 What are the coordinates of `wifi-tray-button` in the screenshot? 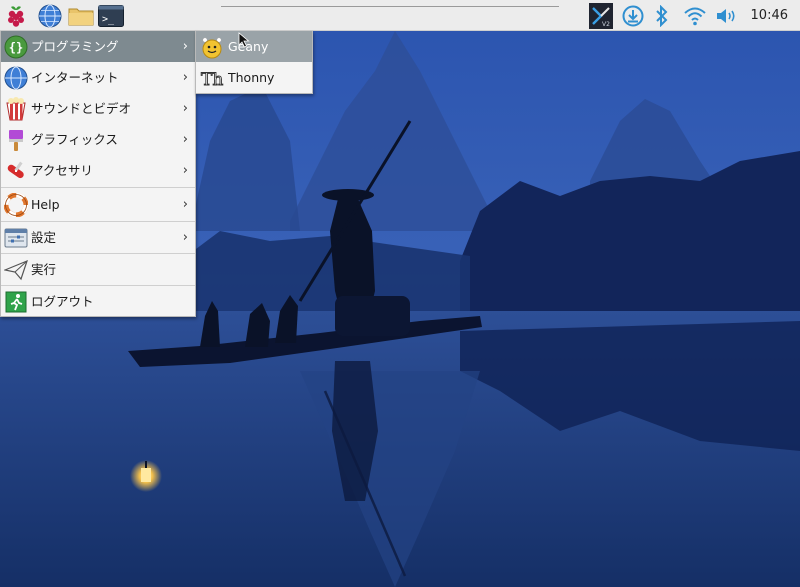 It's located at (695, 16).